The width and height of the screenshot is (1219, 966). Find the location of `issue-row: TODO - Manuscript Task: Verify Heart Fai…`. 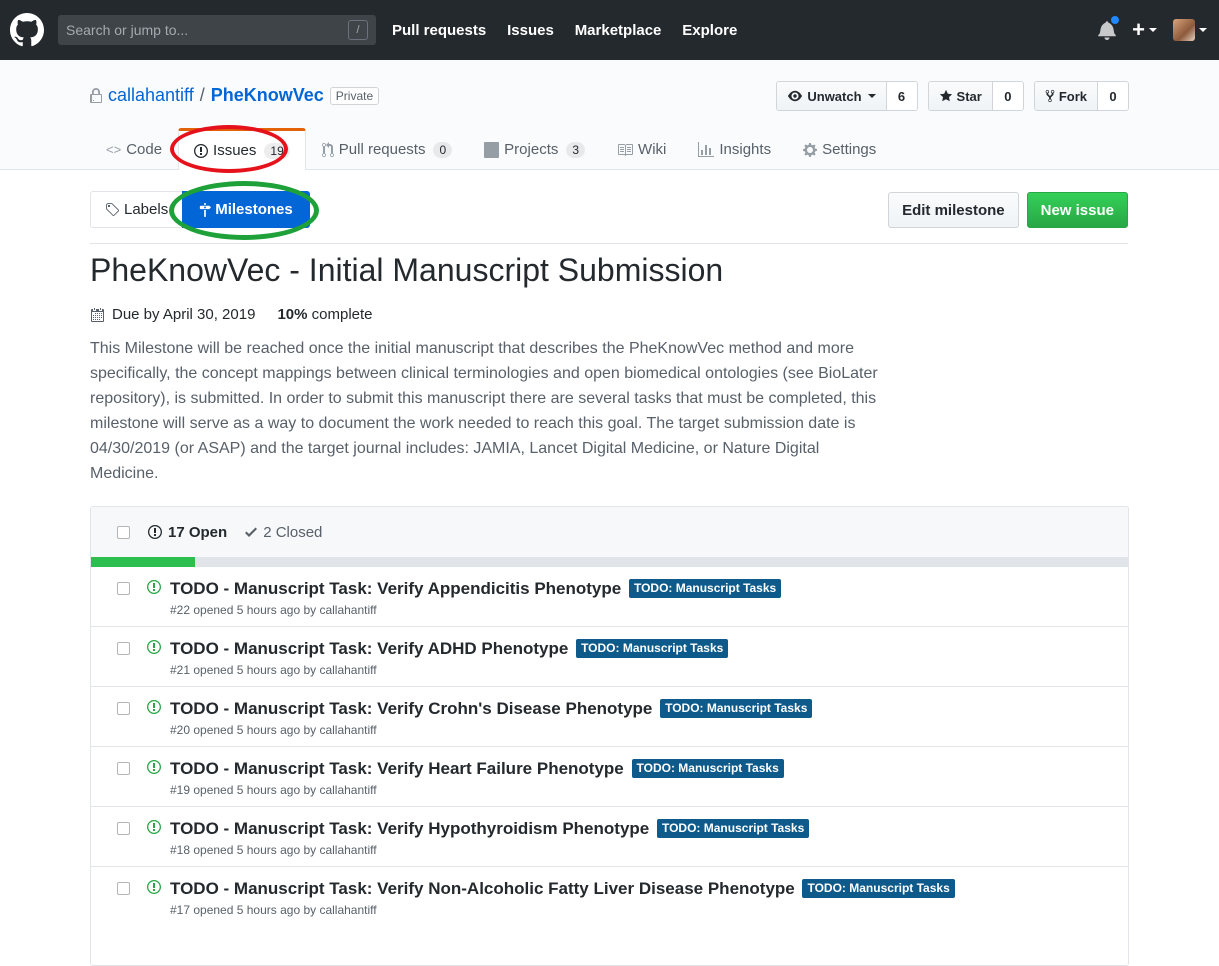

issue-row: TODO - Manuscript Task: Verify Heart Fai… is located at coordinates (609, 776).